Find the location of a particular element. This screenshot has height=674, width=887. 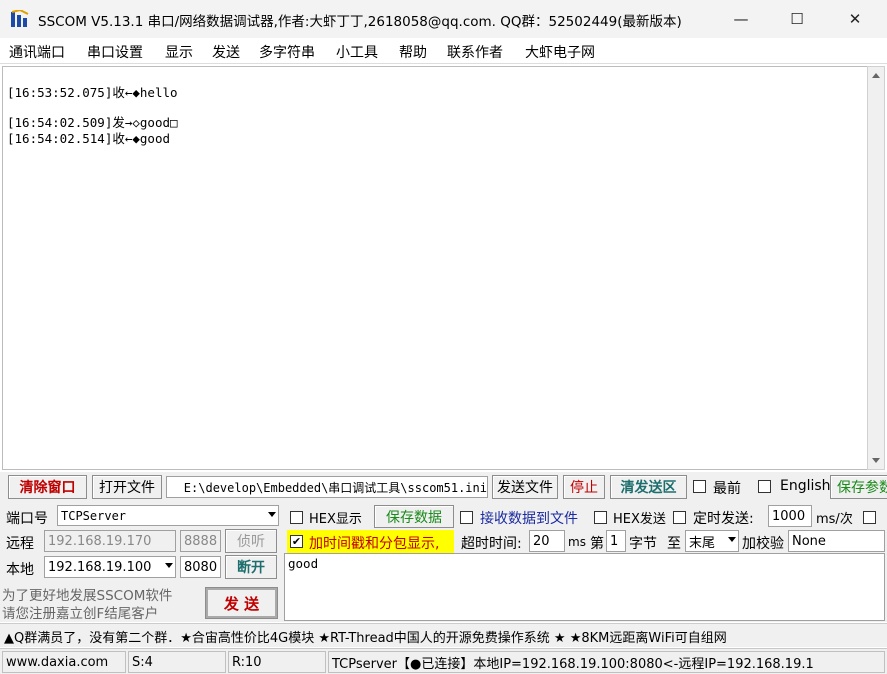

to-label: 至 is located at coordinates (674, 544).